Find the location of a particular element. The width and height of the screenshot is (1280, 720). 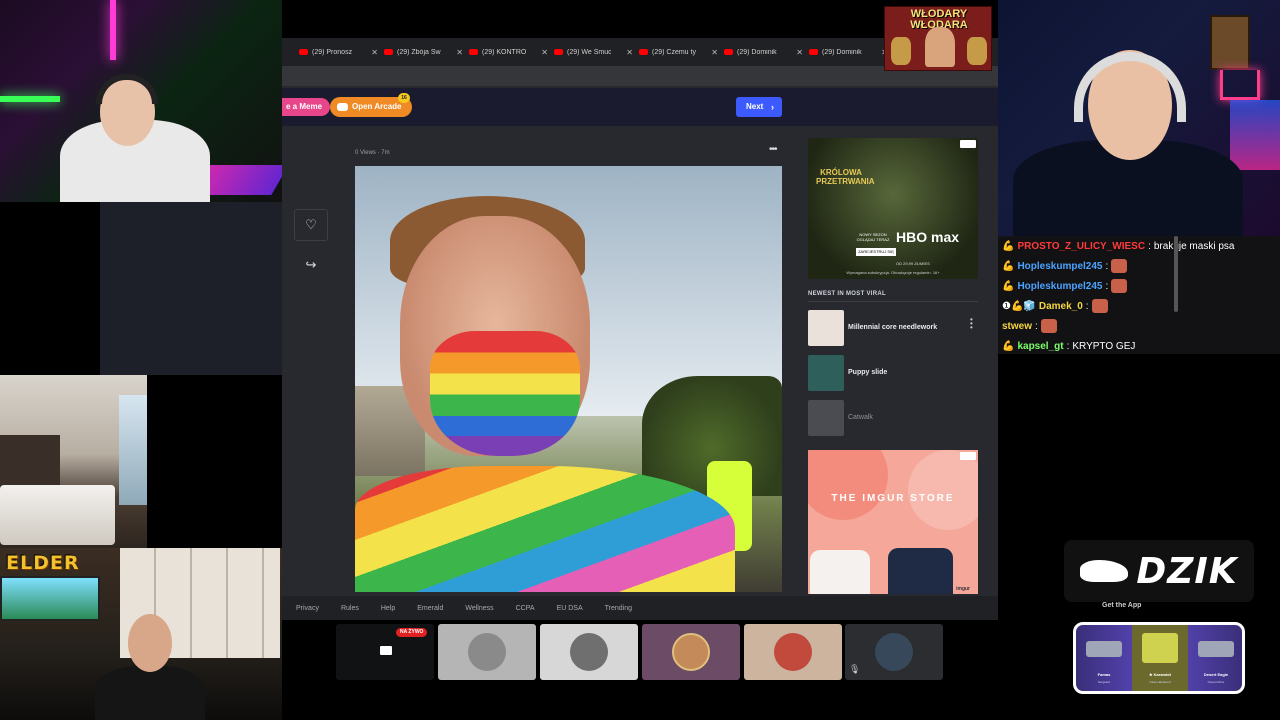

knife-icon is located at coordinates (1160, 648).